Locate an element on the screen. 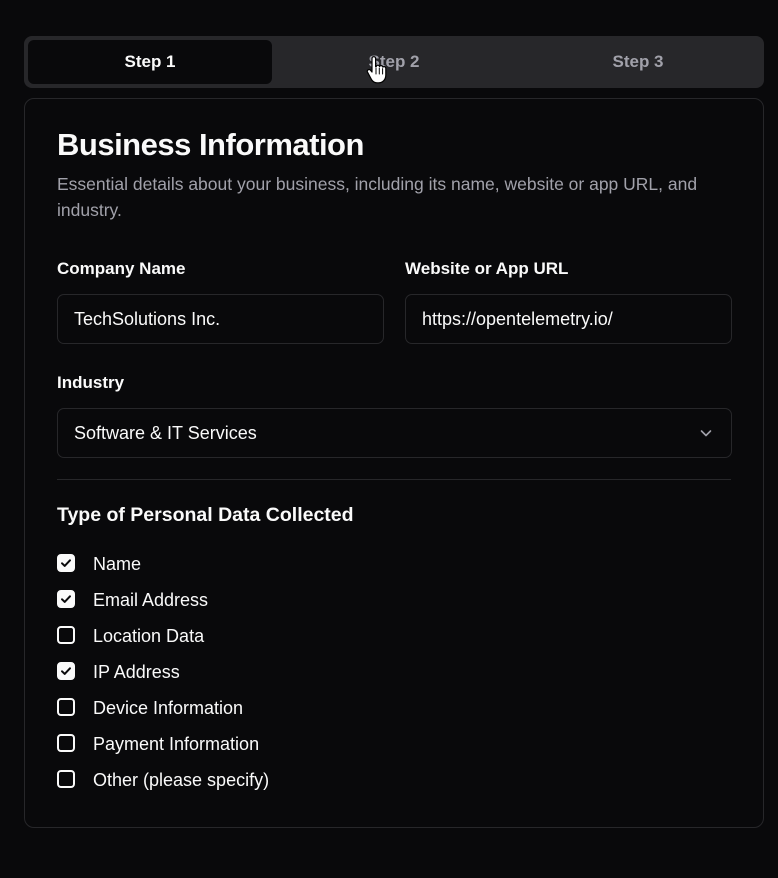 Image resolution: width=778 pixels, height=878 pixels. industry-select: Software & IT Services is located at coordinates (394, 433).